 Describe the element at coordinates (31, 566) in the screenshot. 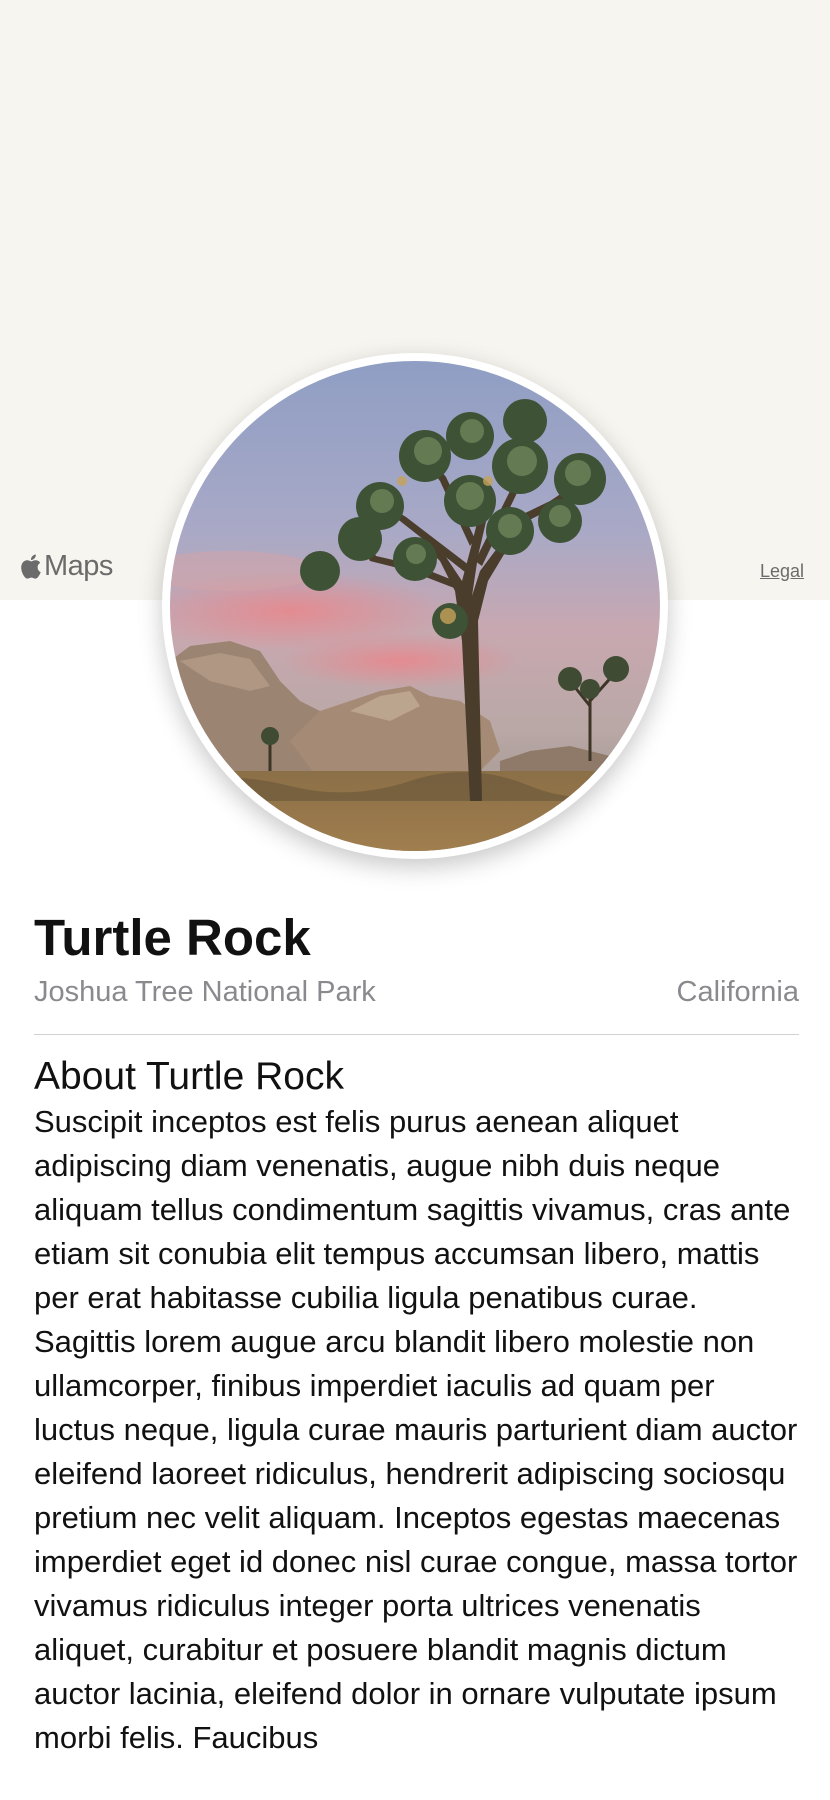

I see `apple-icon` at that location.